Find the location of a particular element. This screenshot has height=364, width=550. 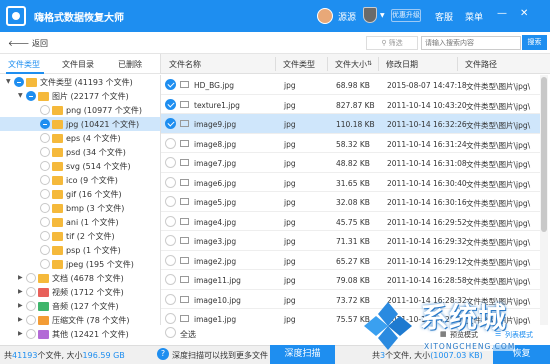

tree-item: ▶ 视频 (1712 个文件) is located at coordinates (80, 292).